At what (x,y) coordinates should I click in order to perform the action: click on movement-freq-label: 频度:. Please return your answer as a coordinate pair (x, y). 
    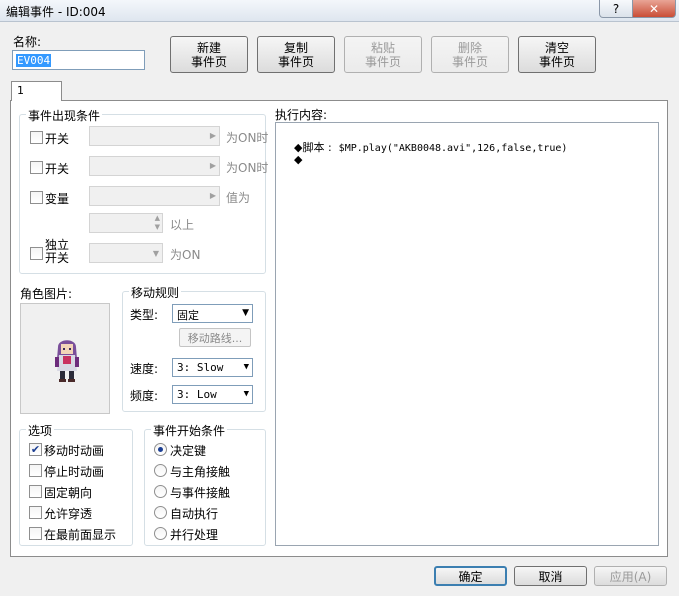
    Looking at the image, I should click on (144, 396).